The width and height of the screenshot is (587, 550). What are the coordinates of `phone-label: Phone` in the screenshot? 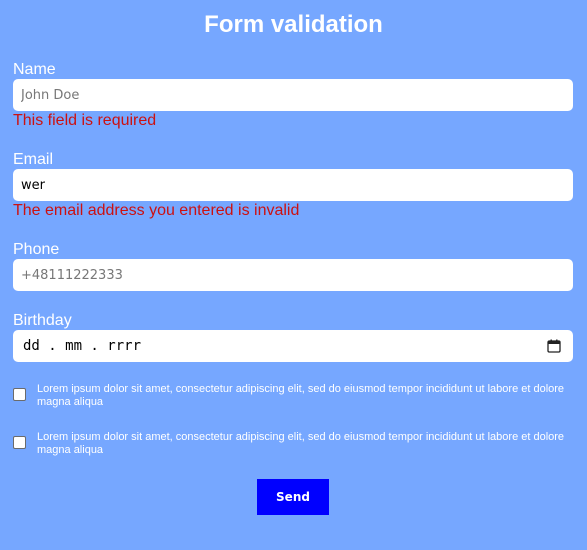 It's located at (36, 249).